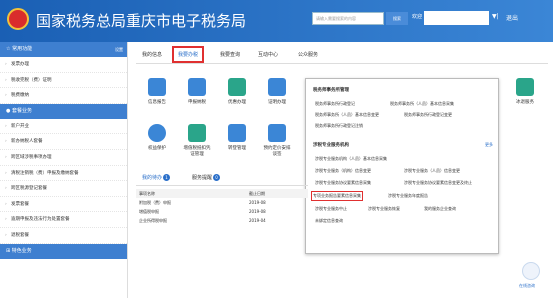  What do you see at coordinates (456, 18) in the screenshot?
I see `user-name` at bounding box center [456, 18].